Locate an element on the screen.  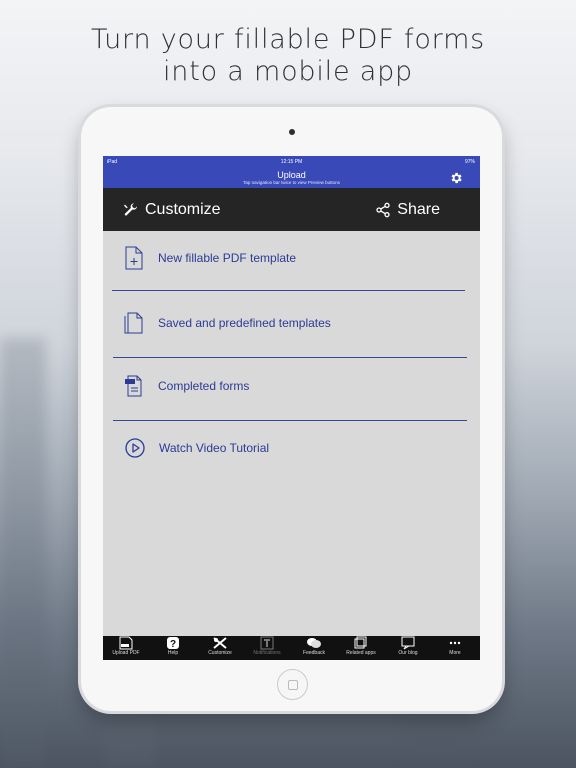
nav-title: Upload is located at coordinates (291, 175).